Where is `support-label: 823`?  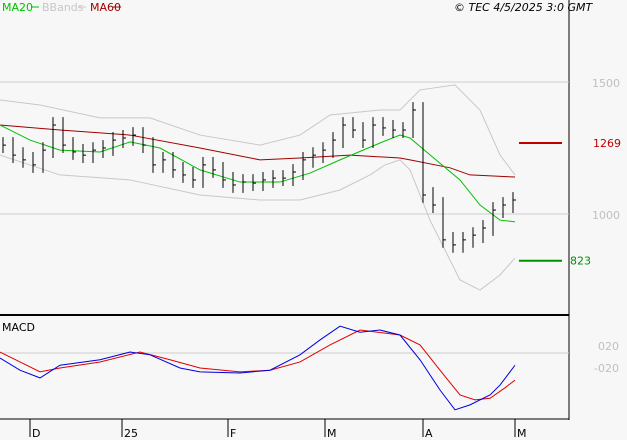
support-label: 823 is located at coordinates (580, 261).